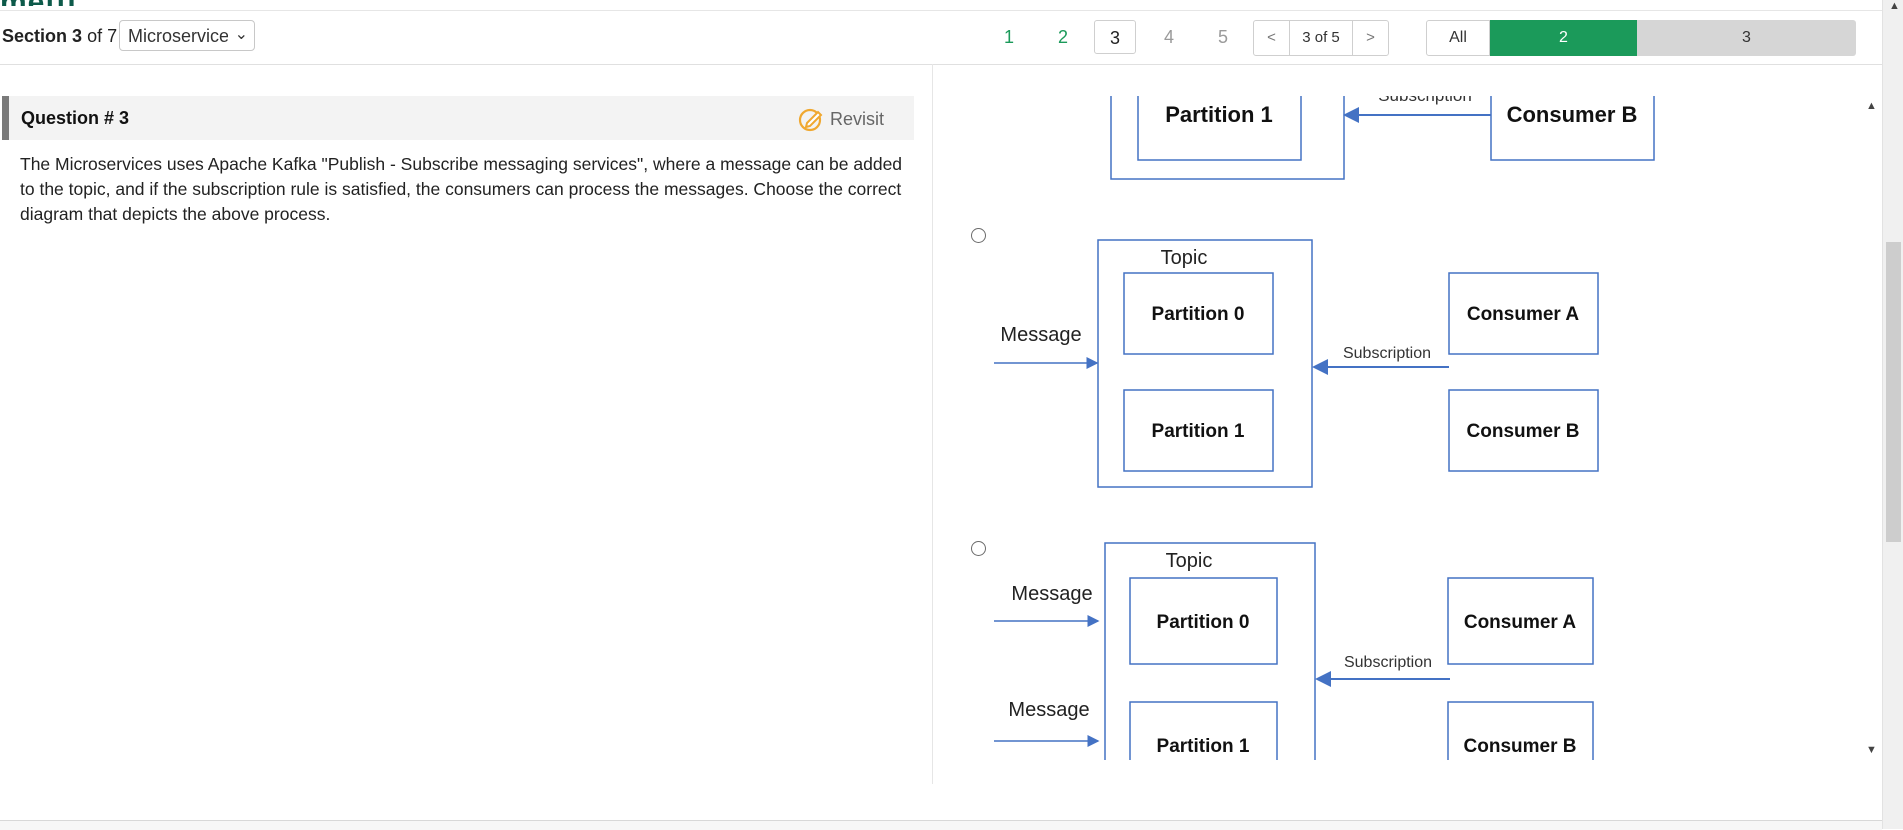  I want to click on message-2-label: Message, so click(1048, 710).